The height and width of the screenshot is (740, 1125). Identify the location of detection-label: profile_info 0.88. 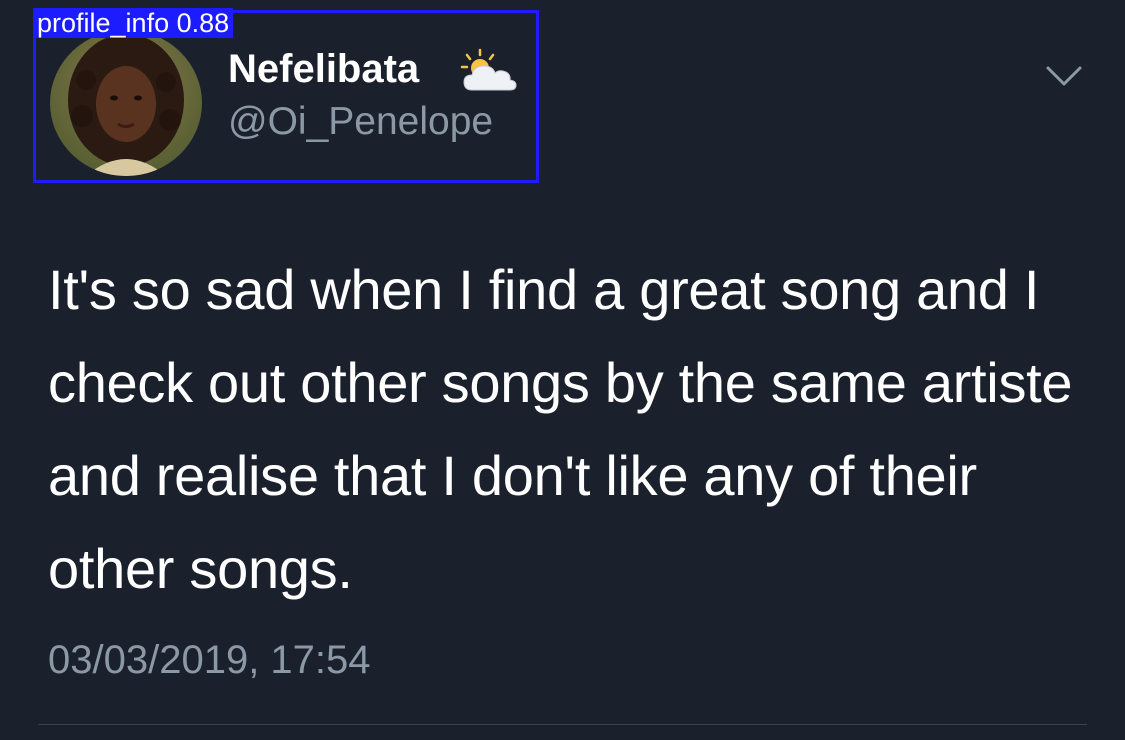
(133, 23).